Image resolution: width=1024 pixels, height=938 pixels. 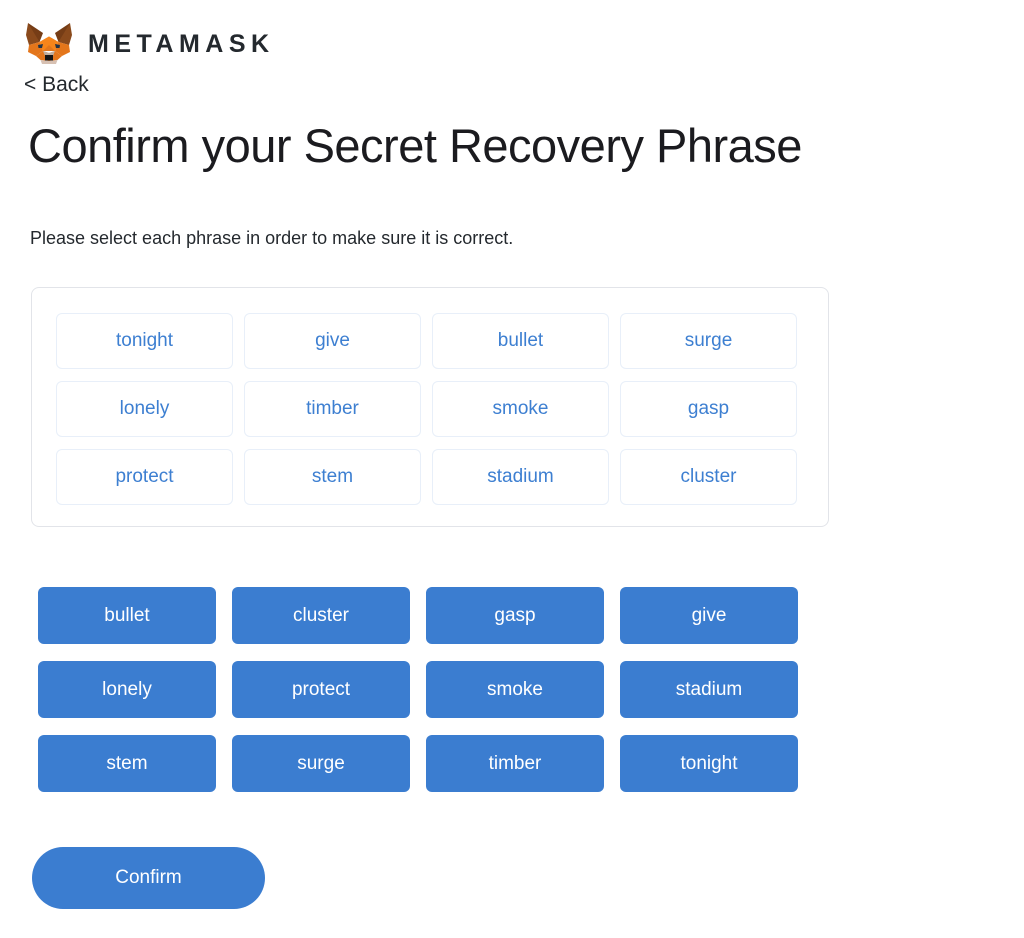 What do you see at coordinates (332, 341) in the screenshot?
I see `selected-phrase-chip: give` at bounding box center [332, 341].